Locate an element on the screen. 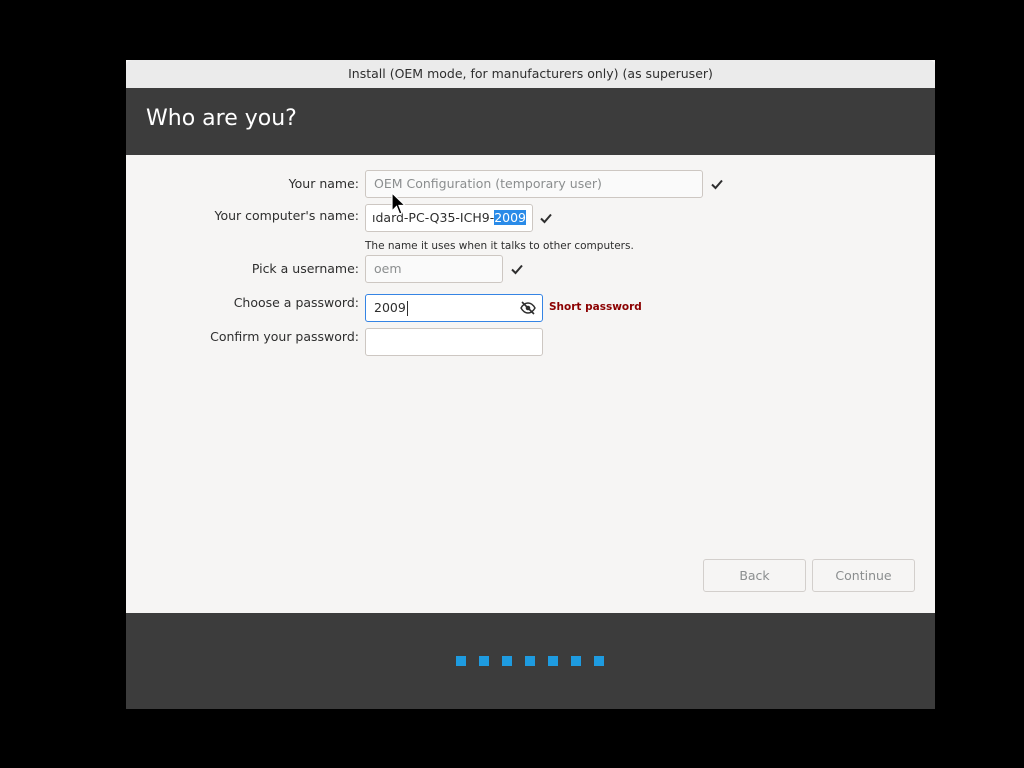 The width and height of the screenshot is (1024, 768). computer-name-check-icon is located at coordinates (546, 218).